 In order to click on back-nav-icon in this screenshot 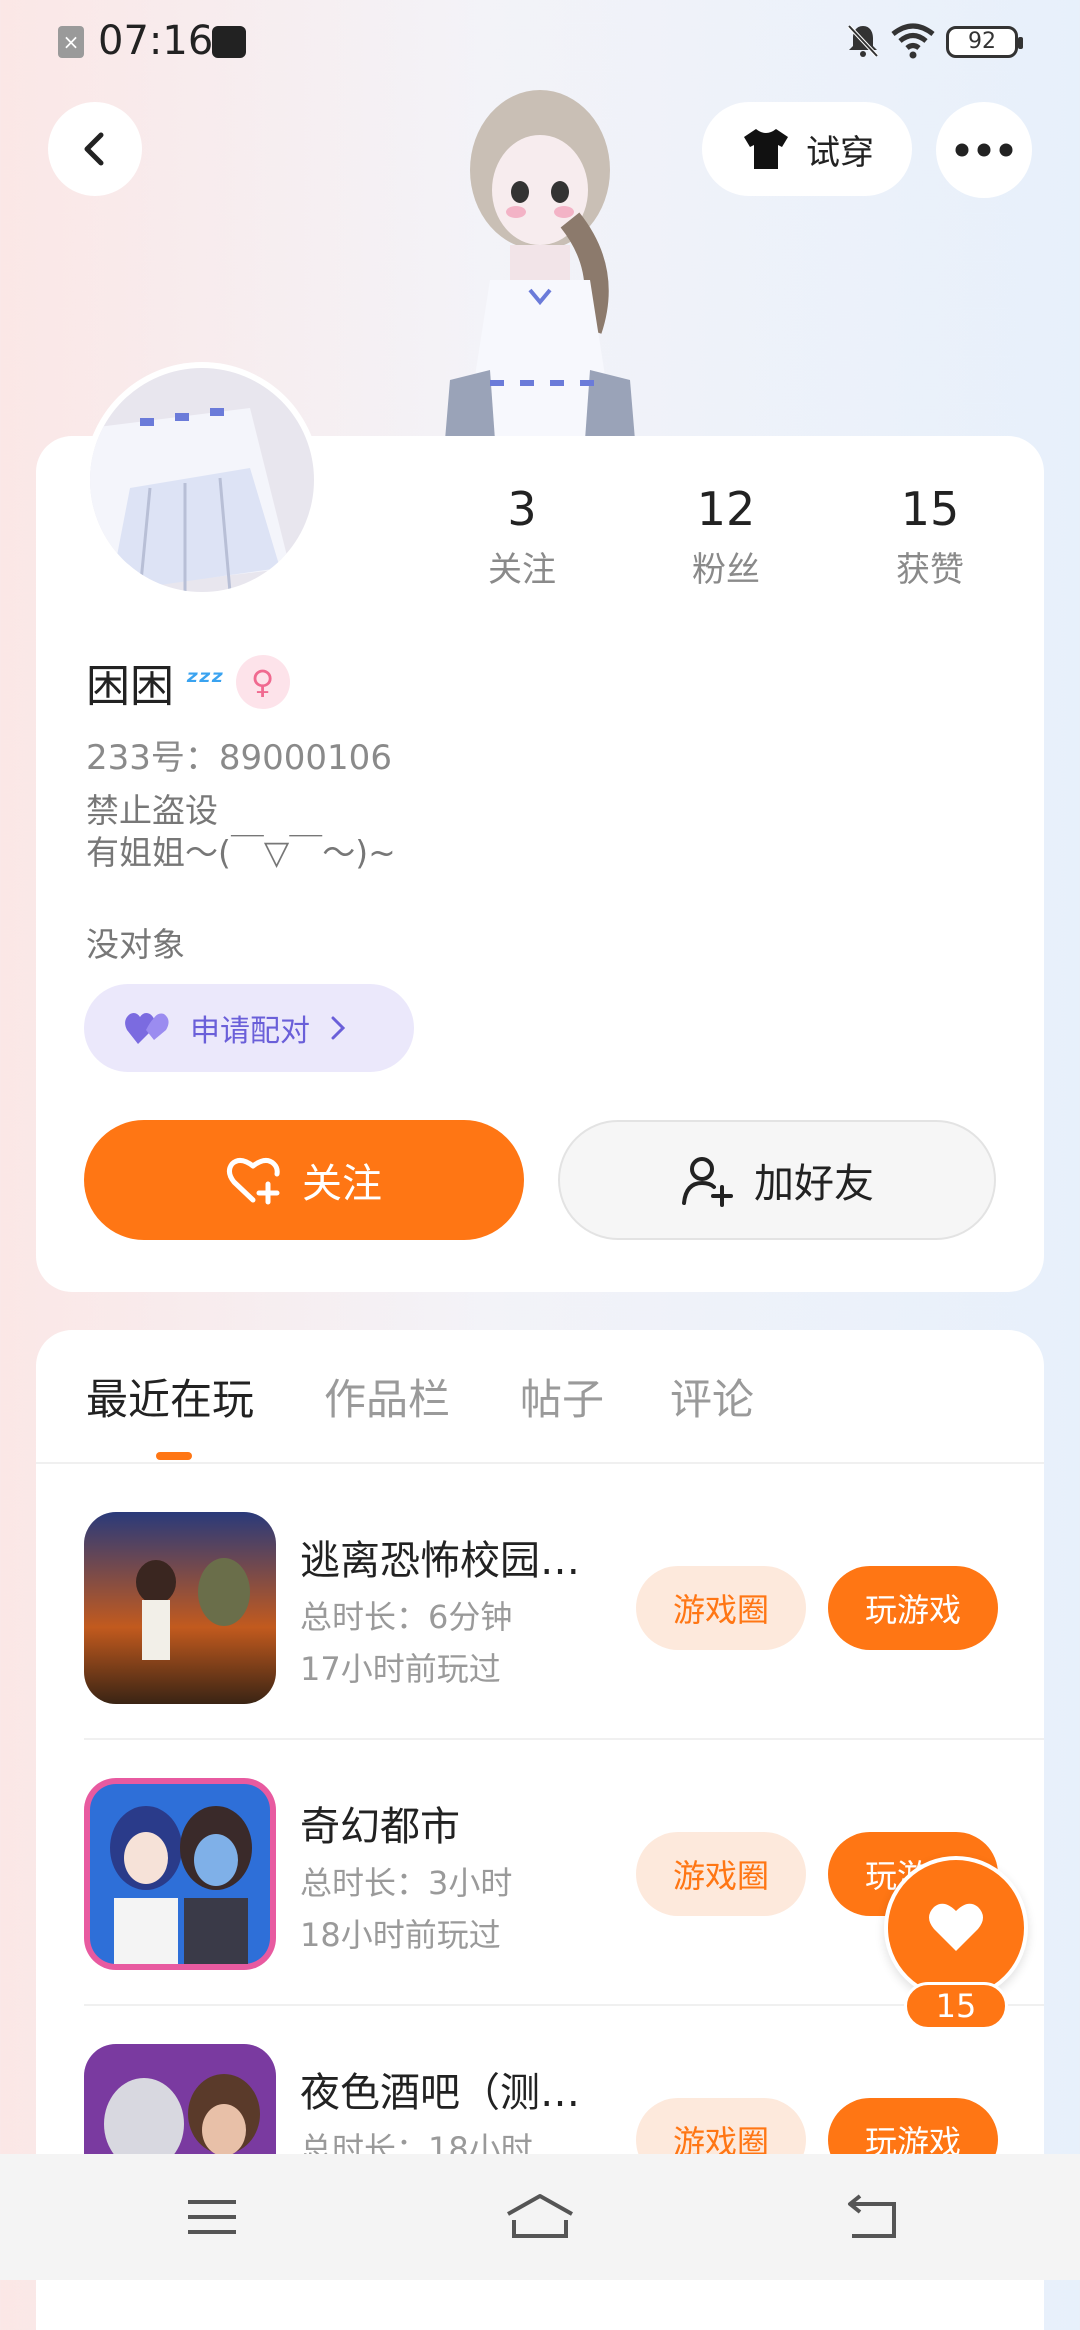, I will do `click(872, 2217)`.